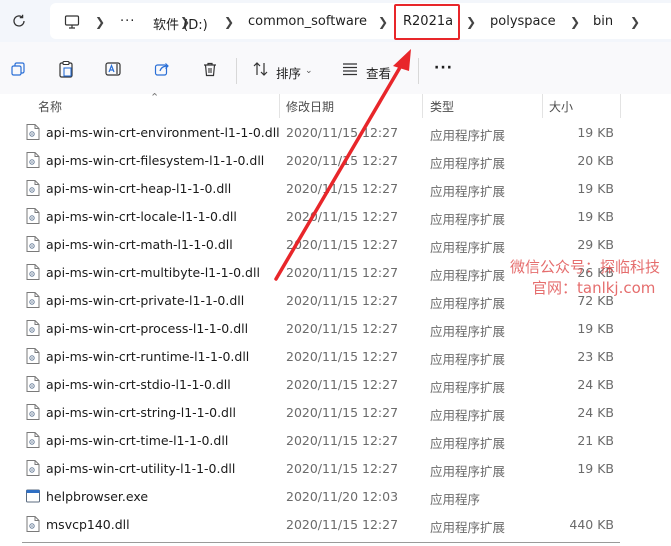 The height and width of the screenshot is (546, 671). I want to click on file-name: api-ms-win-crt-heap-l1-1-0.dll, so click(139, 188).